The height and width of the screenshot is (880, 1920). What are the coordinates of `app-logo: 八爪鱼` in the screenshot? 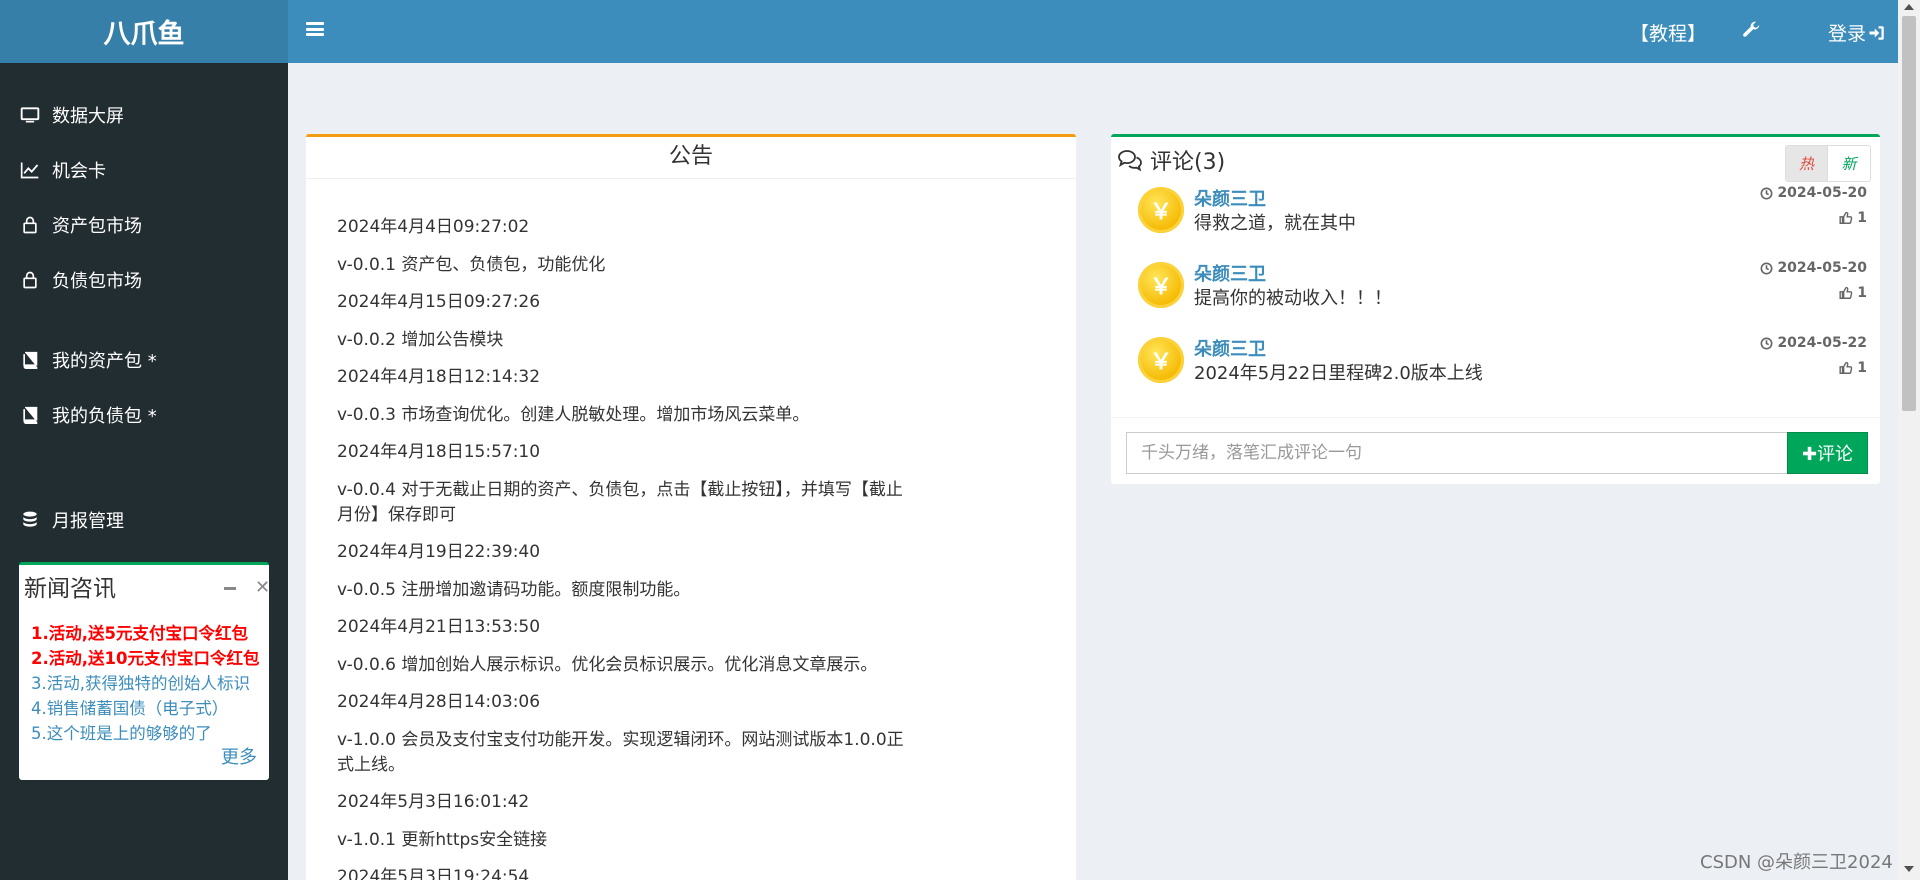 It's located at (144, 31).